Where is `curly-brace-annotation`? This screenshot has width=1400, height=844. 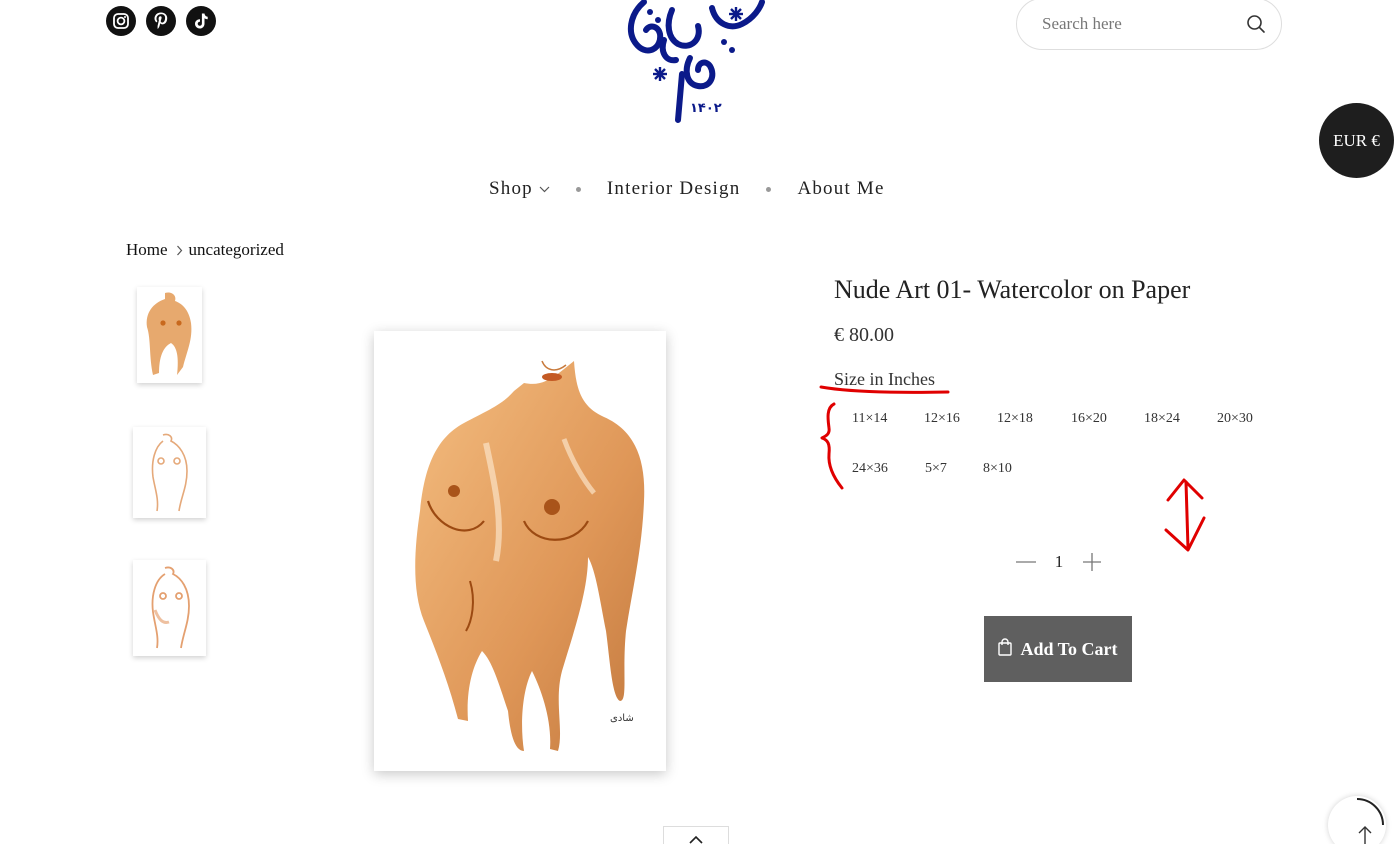
curly-brace-annotation is located at coordinates (832, 446).